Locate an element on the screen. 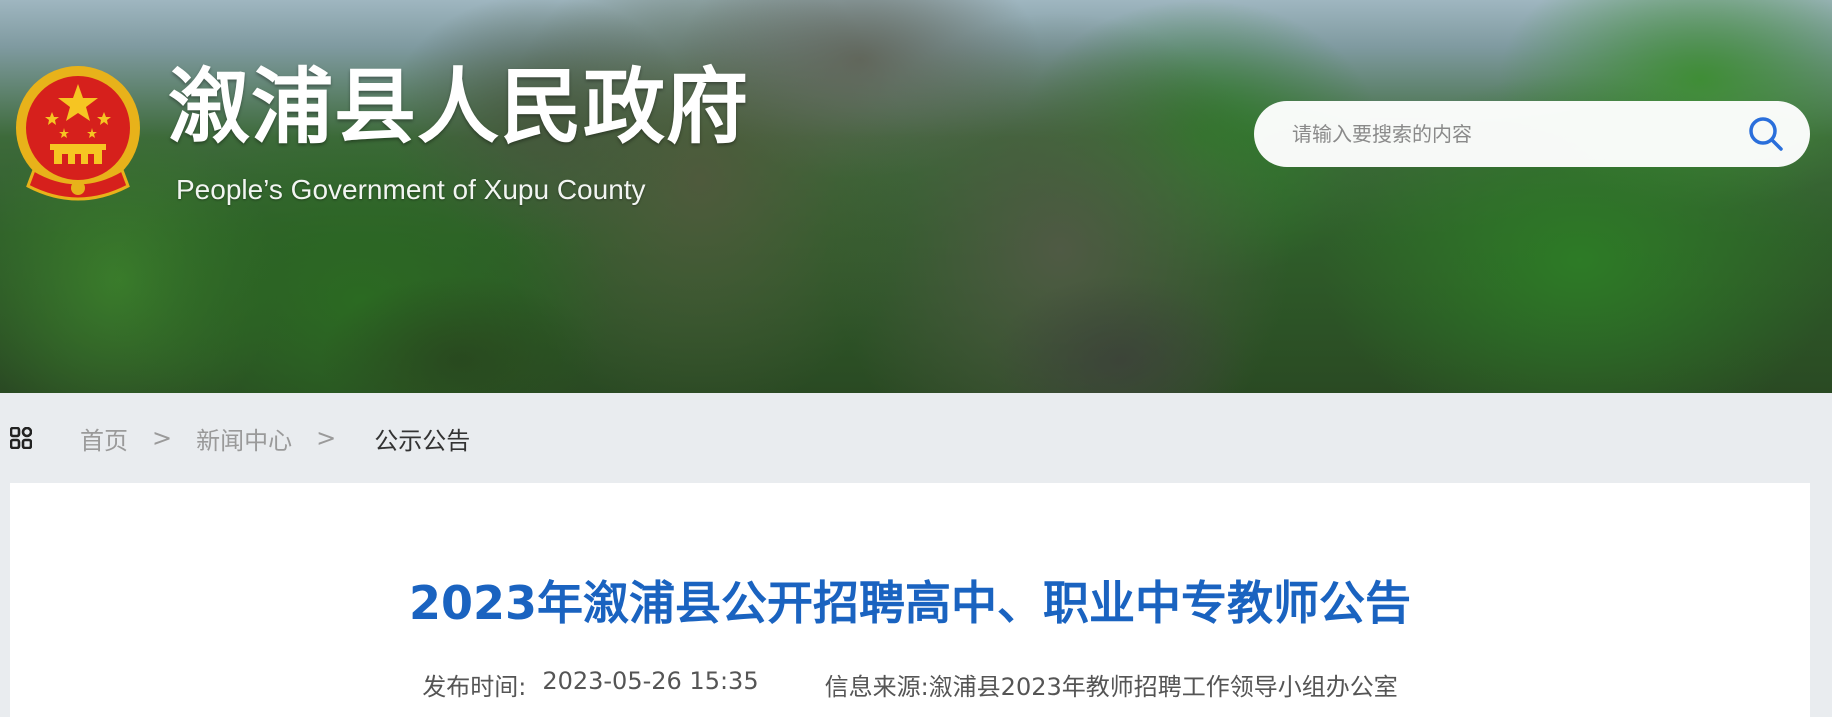  breadcrumb-news-center-link: 新闻中心 is located at coordinates (244, 438).